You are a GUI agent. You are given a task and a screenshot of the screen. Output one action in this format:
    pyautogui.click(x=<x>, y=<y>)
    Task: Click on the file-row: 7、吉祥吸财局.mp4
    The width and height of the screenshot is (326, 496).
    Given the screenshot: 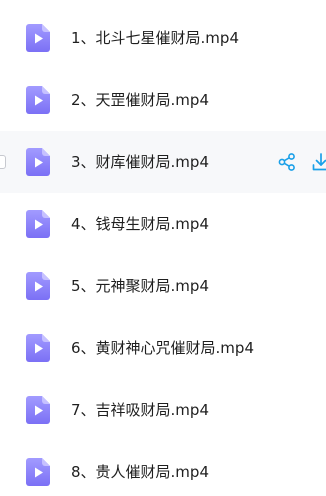 What is the action you would take?
    pyautogui.click(x=163, y=410)
    